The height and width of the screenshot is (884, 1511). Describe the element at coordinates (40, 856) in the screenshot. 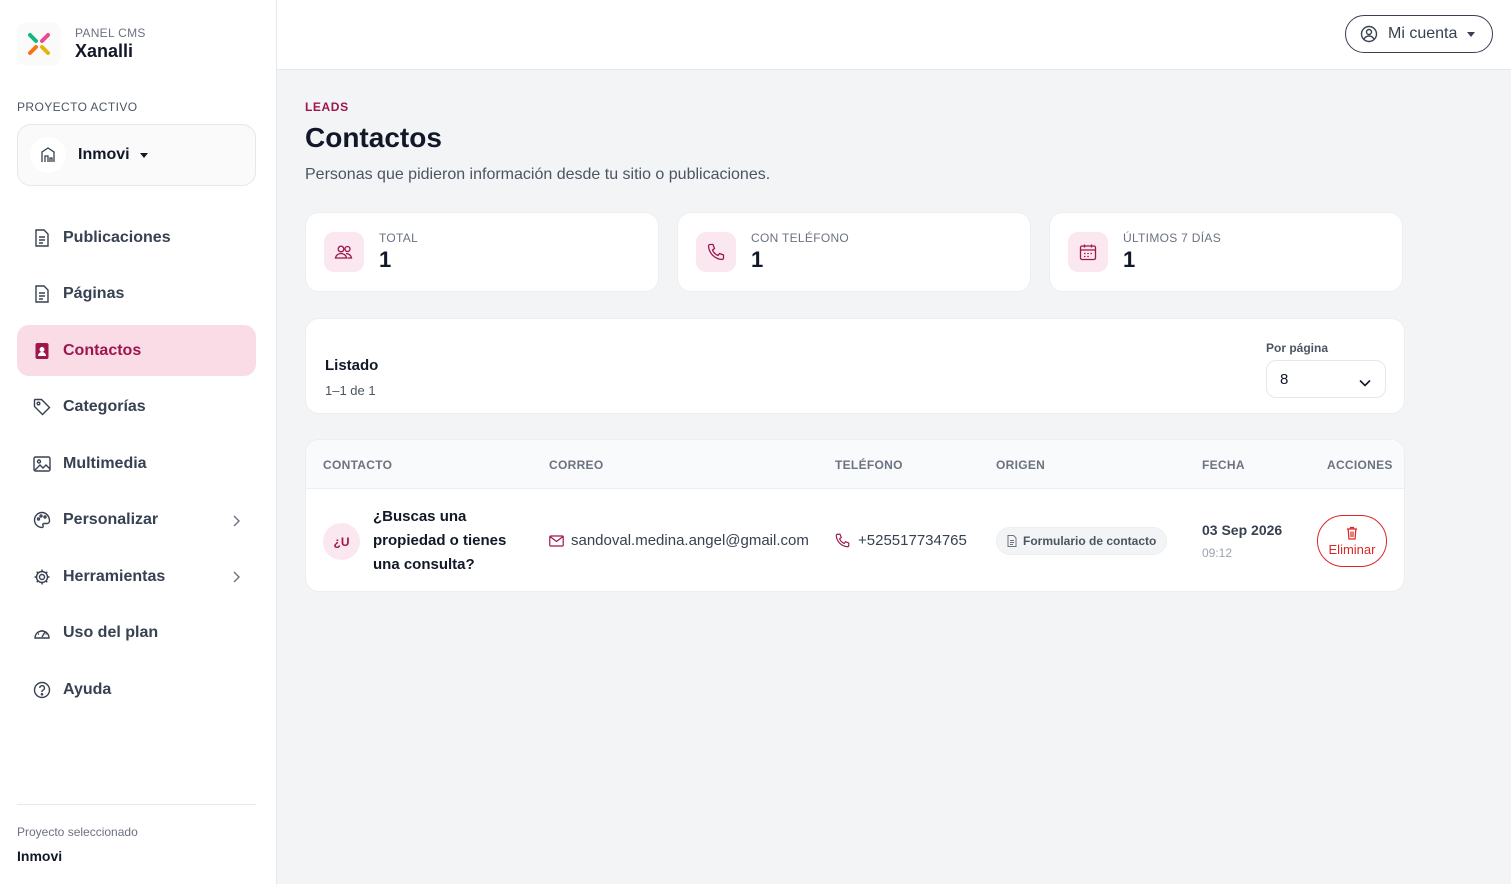

I see `selected-project-value: Inmovi` at that location.